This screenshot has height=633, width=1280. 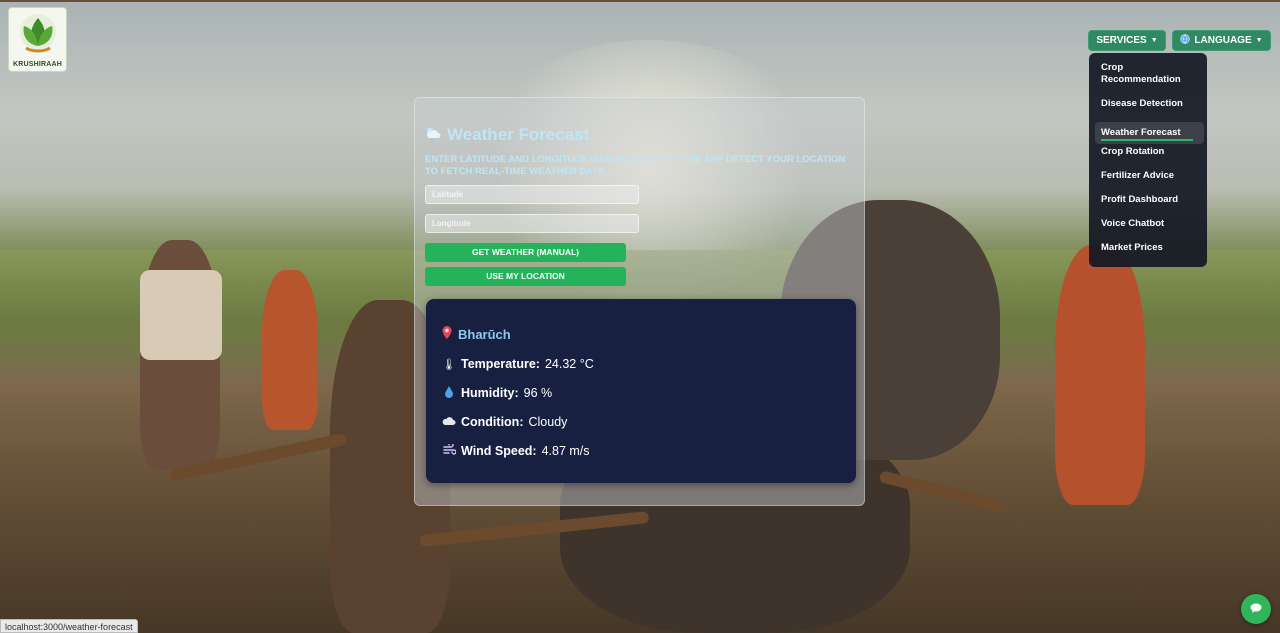 I want to click on wind-label: Wind Speed:, so click(x=499, y=451).